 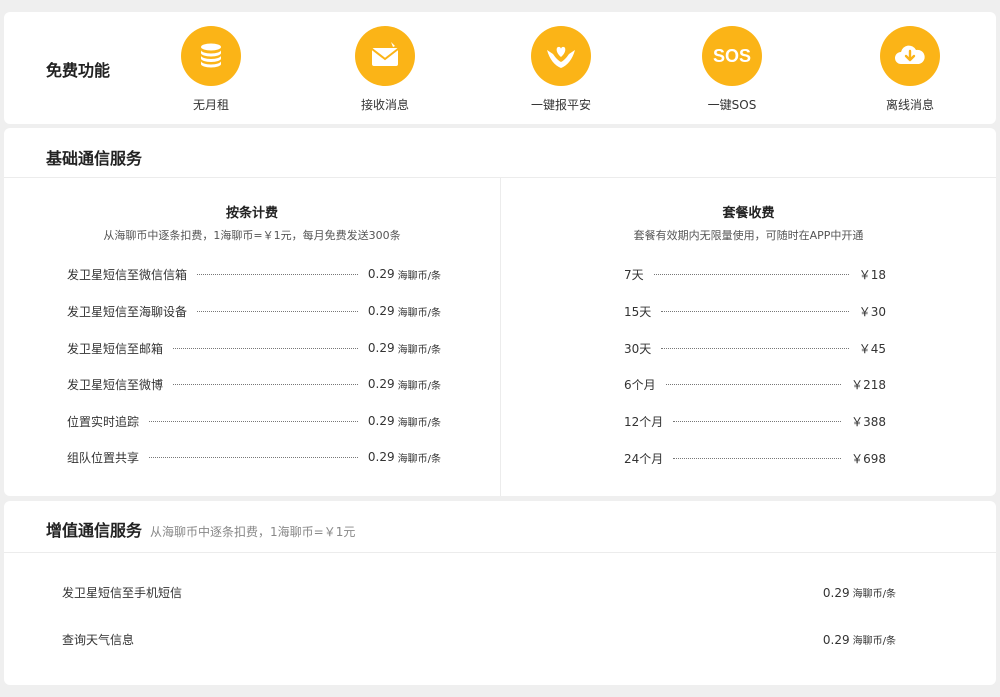 I want to click on list-item: 7天 ￥18, so click(x=755, y=274).